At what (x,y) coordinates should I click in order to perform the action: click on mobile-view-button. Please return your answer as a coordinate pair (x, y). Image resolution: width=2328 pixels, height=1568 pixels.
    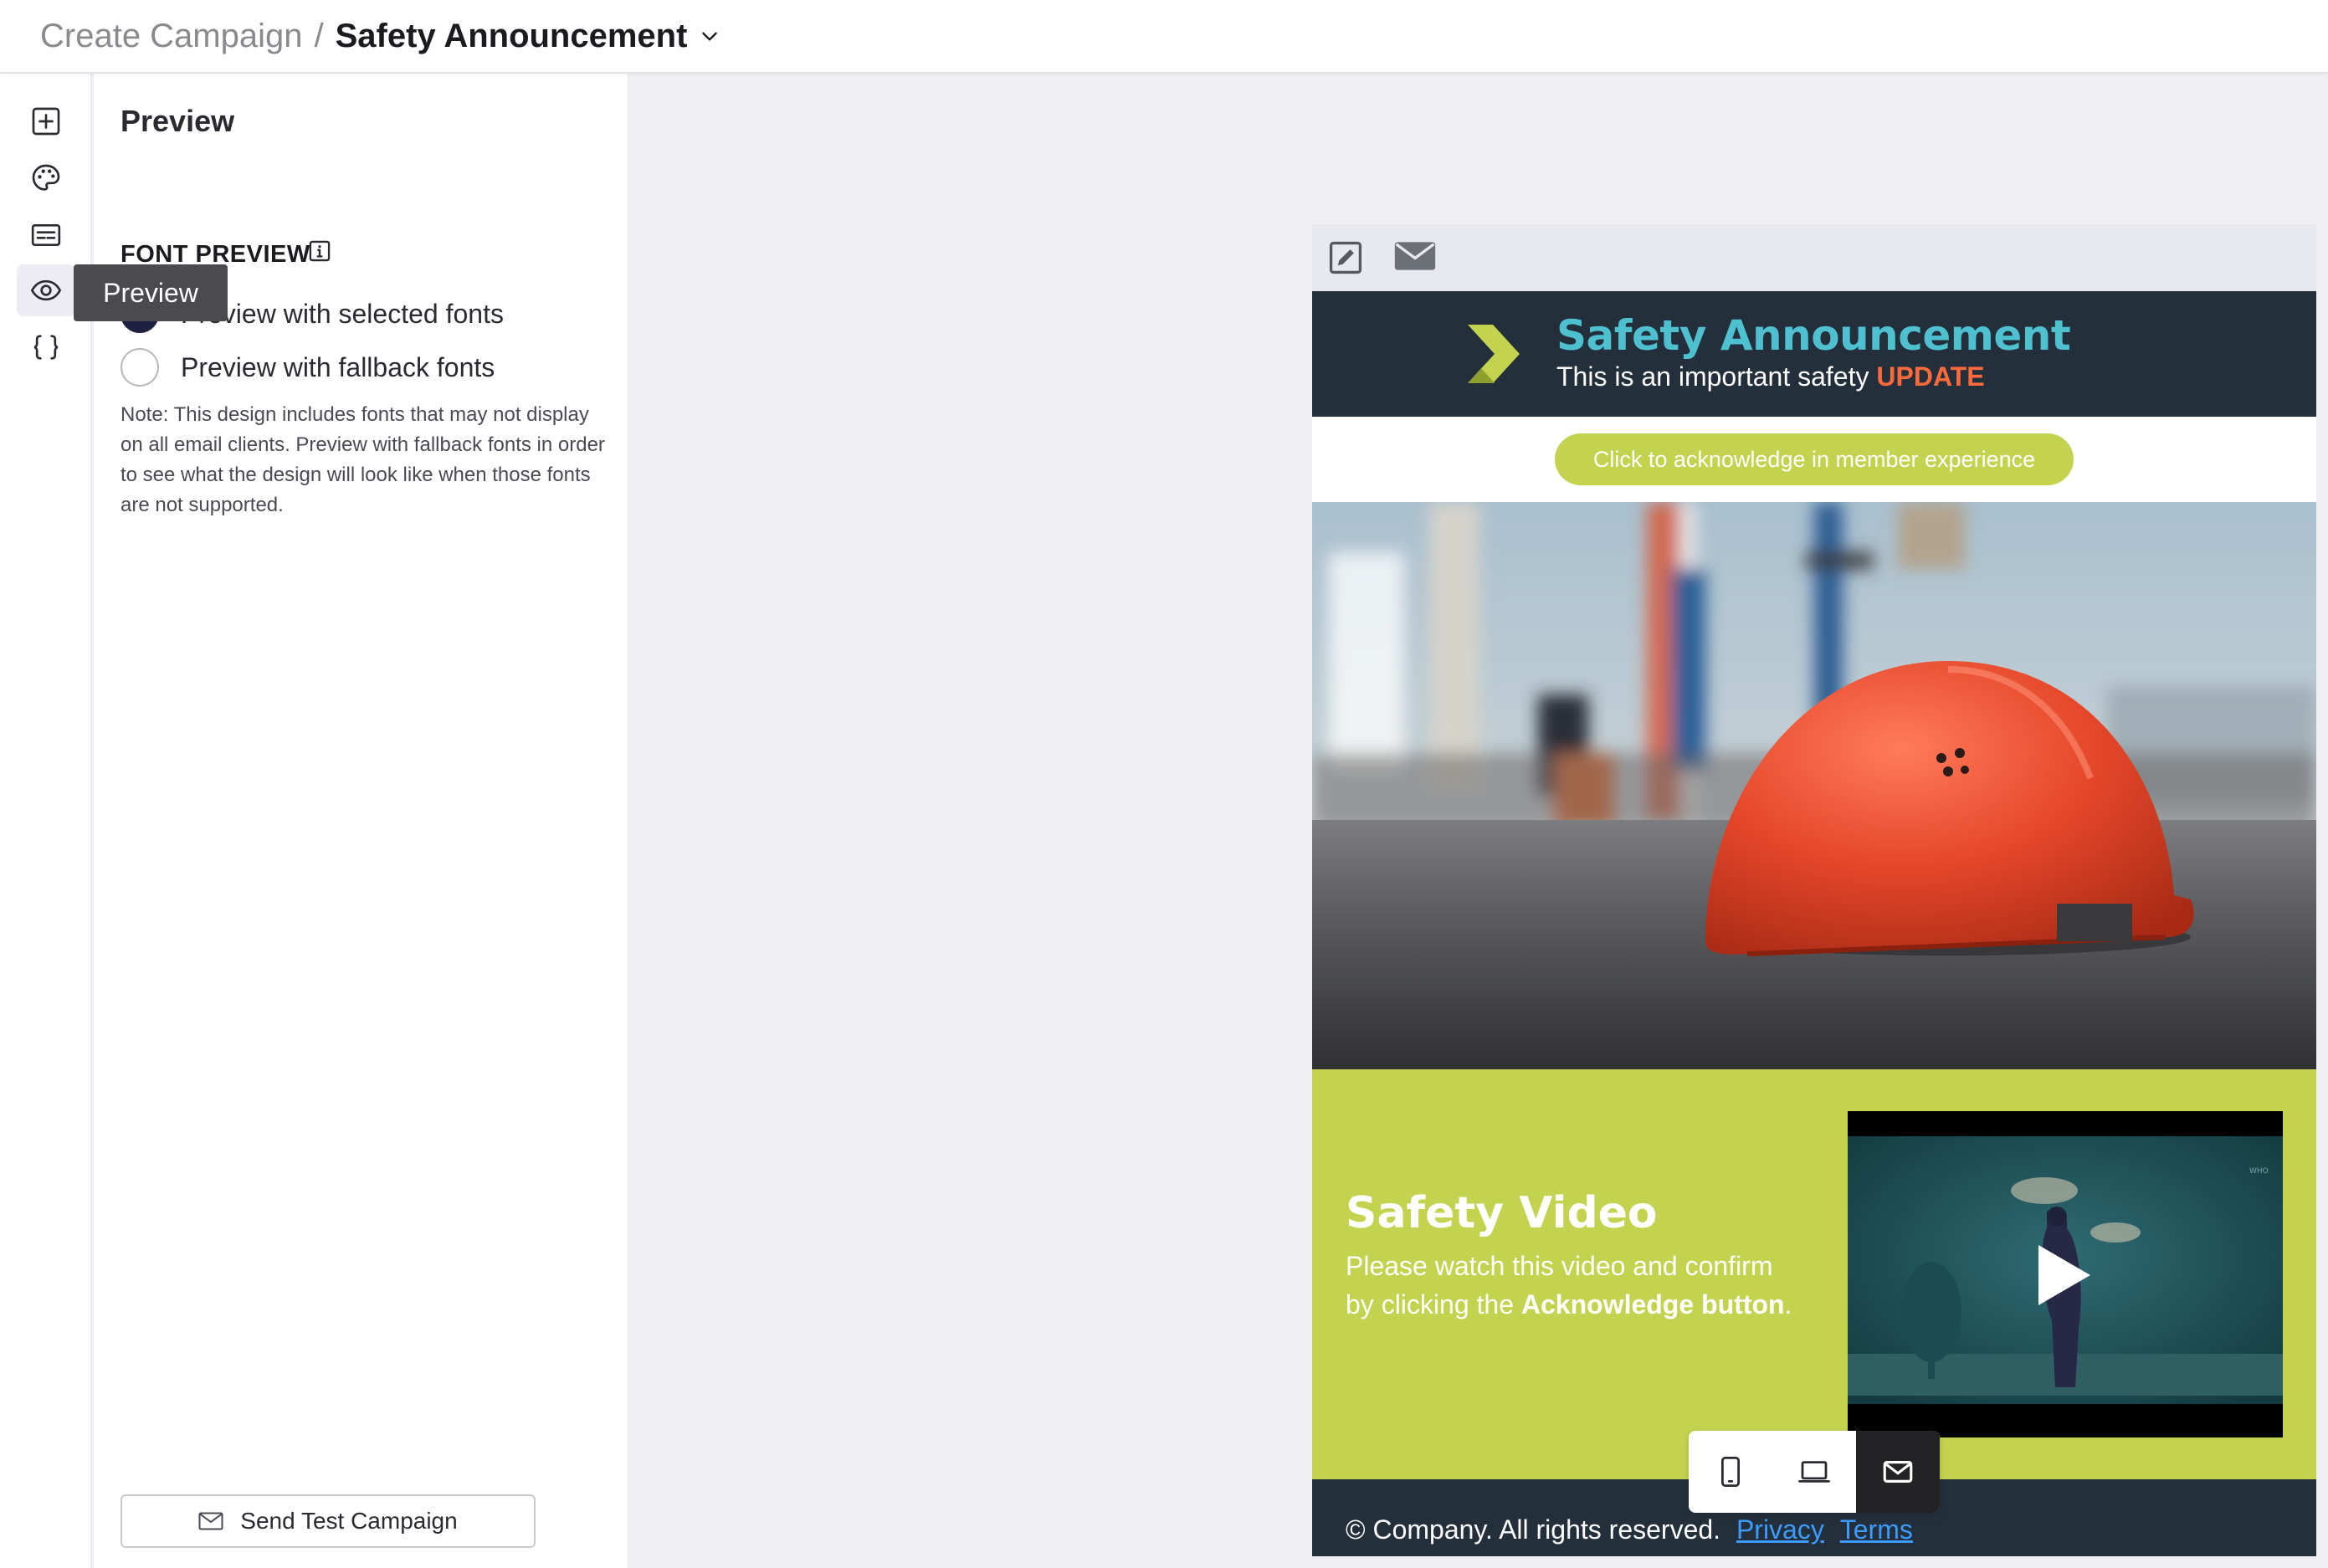
    Looking at the image, I should click on (1730, 1472).